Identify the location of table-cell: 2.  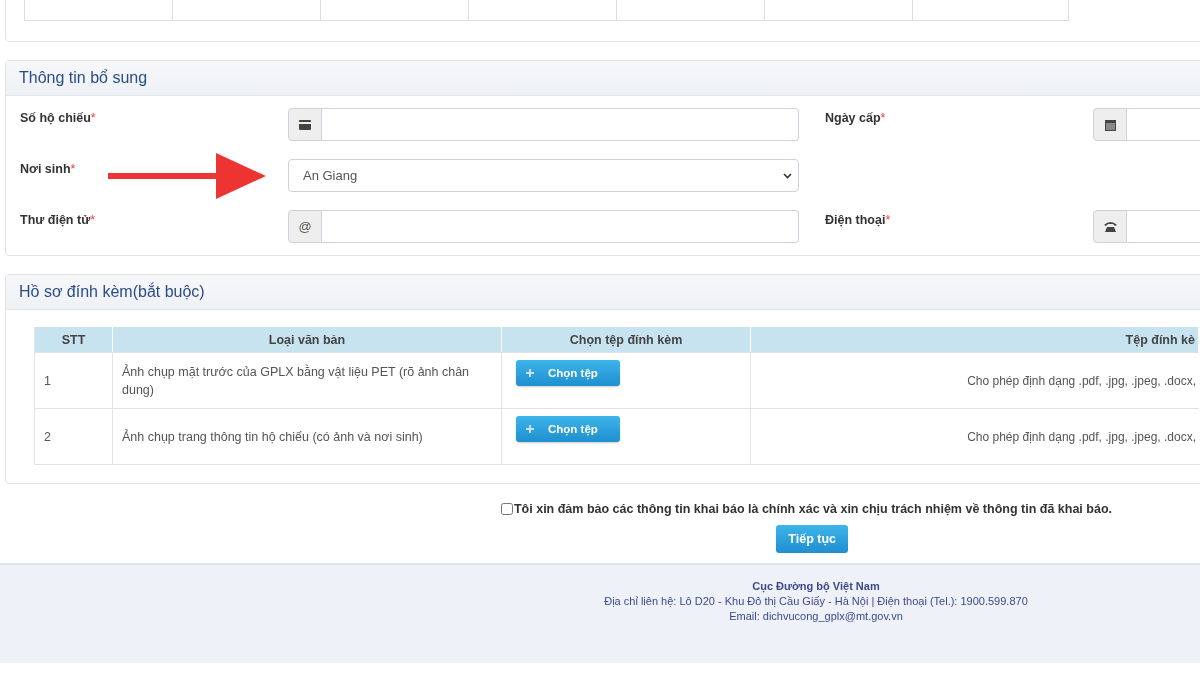
(74, 436).